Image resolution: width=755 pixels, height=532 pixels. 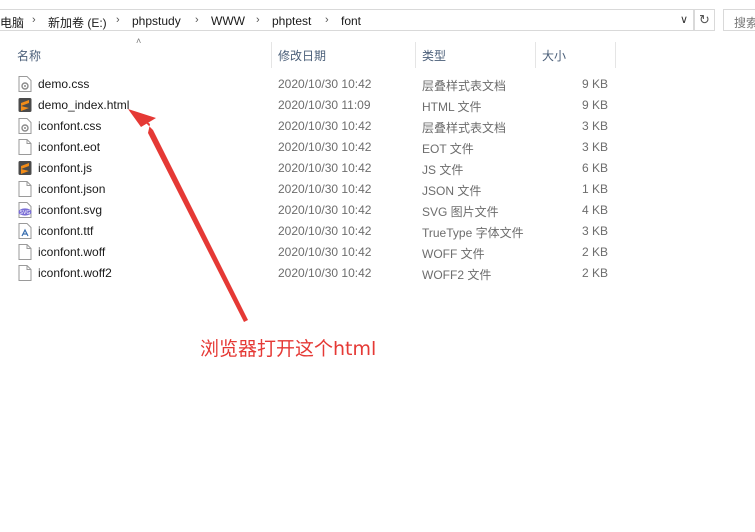 I want to click on annotation-text: 浏览器打开这个html, so click(x=288, y=349).